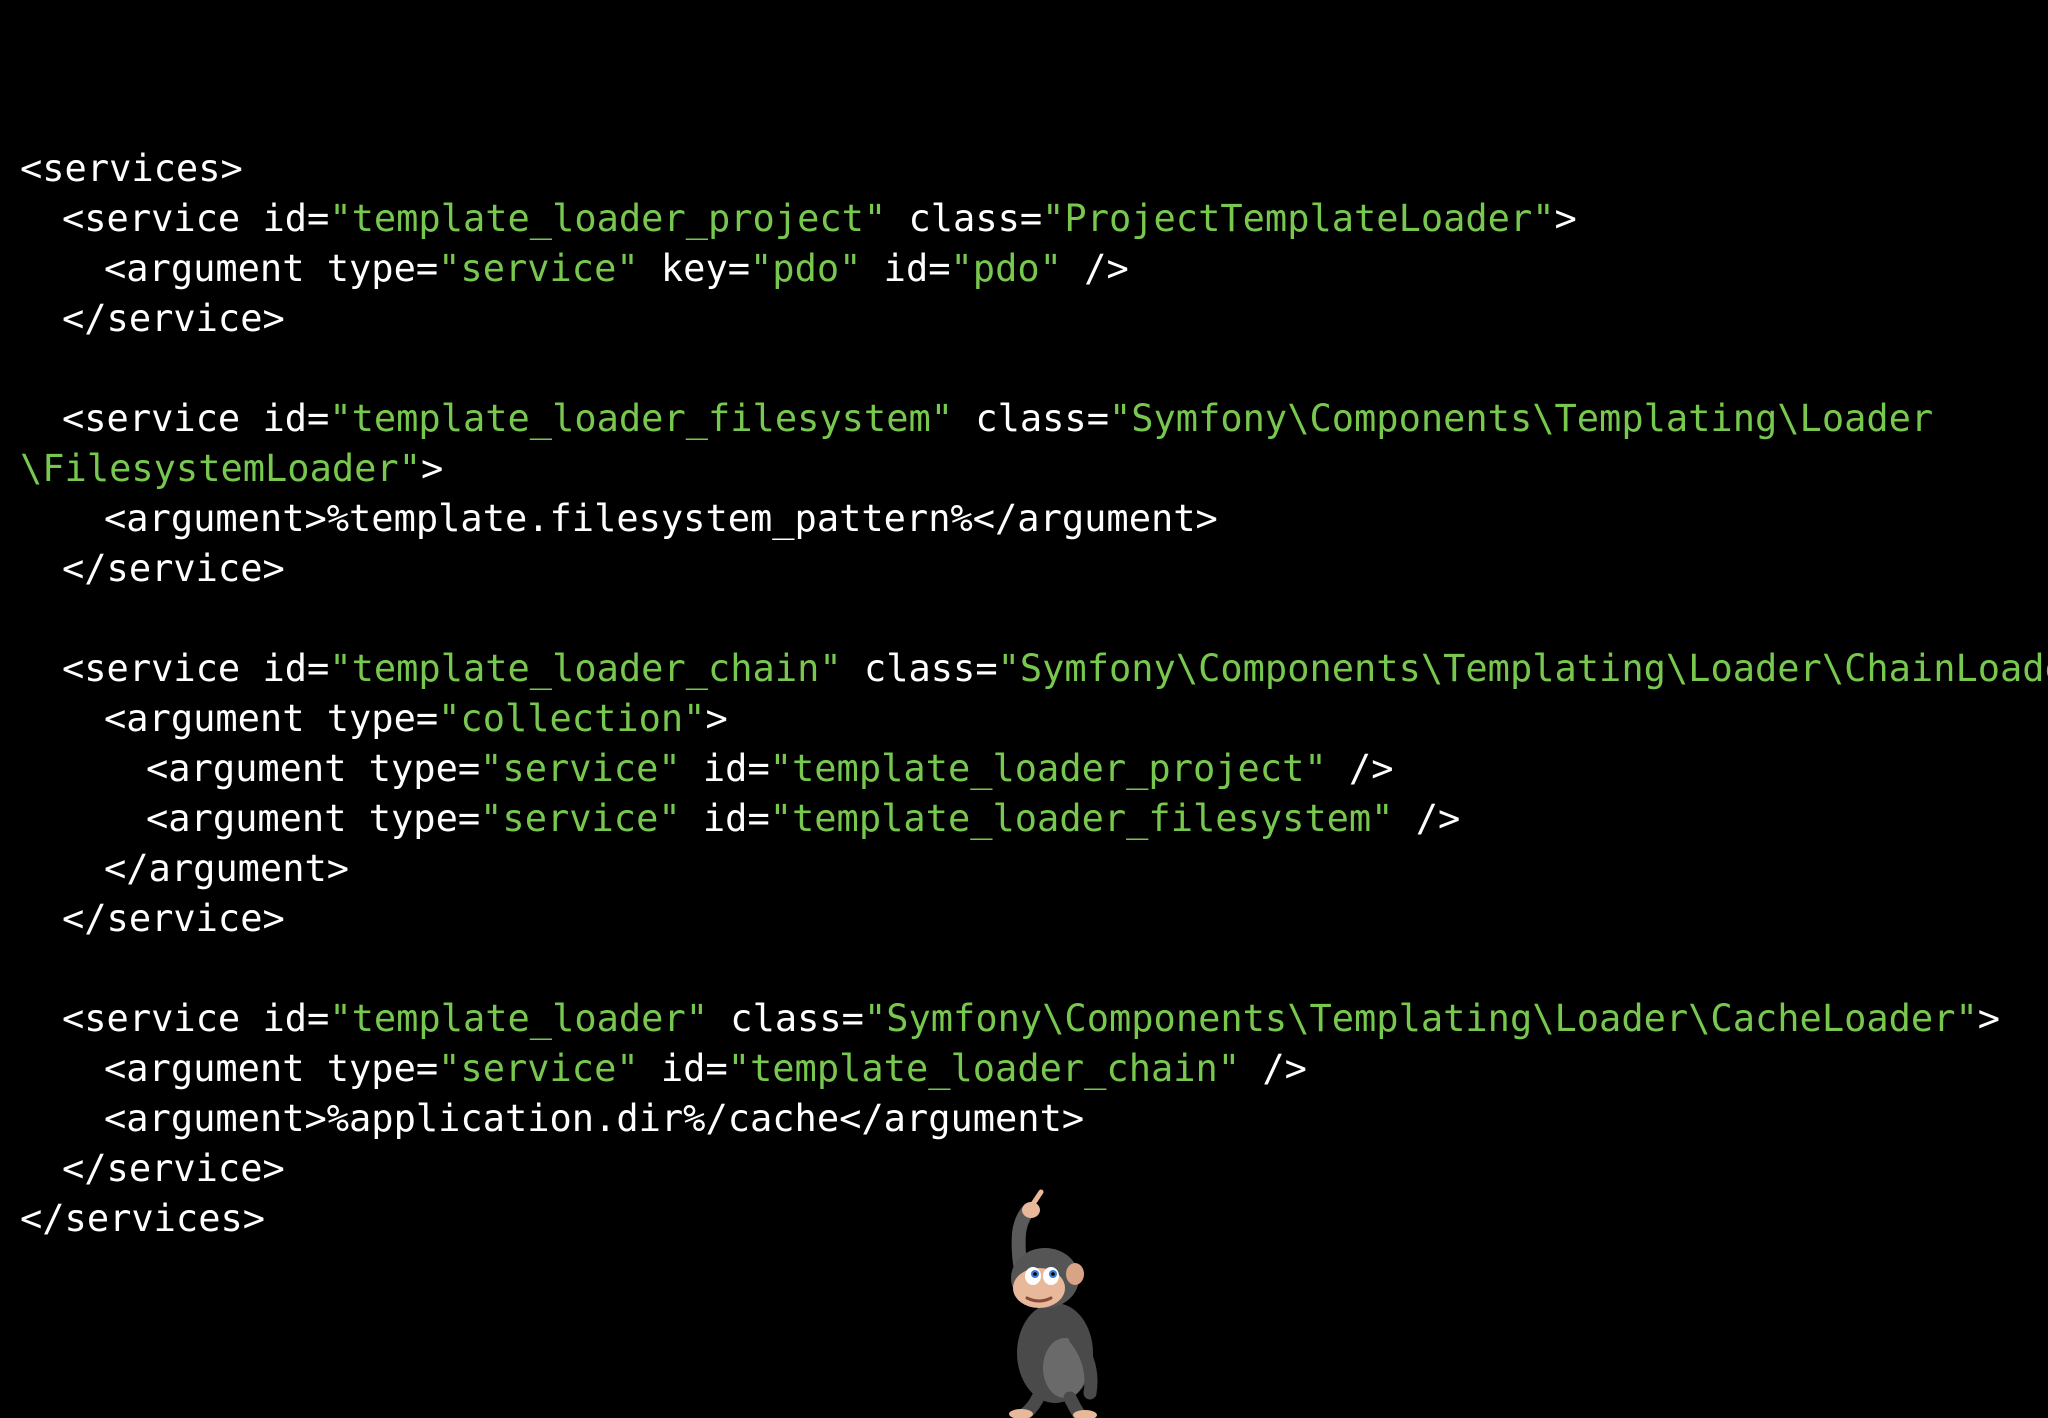 This screenshot has width=2048, height=1418. What do you see at coordinates (1034, 169) in the screenshot?
I see `code-line: <services>` at bounding box center [1034, 169].